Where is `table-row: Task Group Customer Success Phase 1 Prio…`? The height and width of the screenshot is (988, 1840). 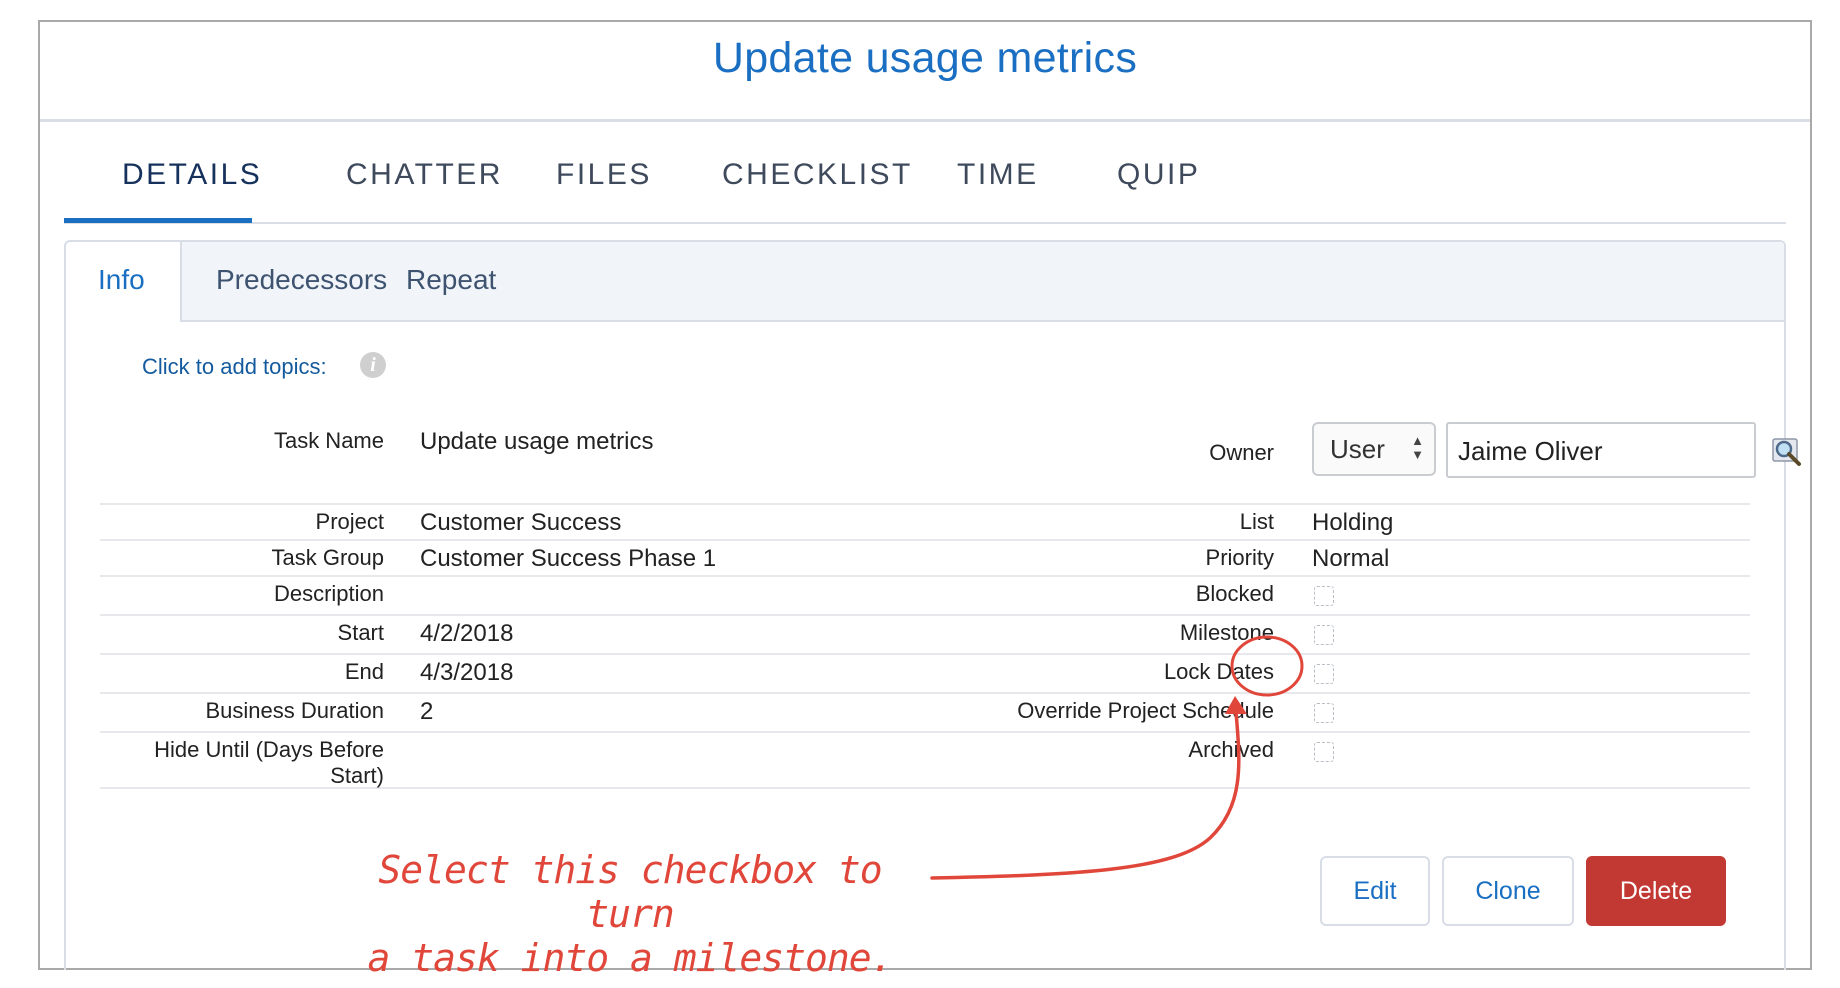 table-row: Task Group Customer Success Phase 1 Prio… is located at coordinates (925, 558).